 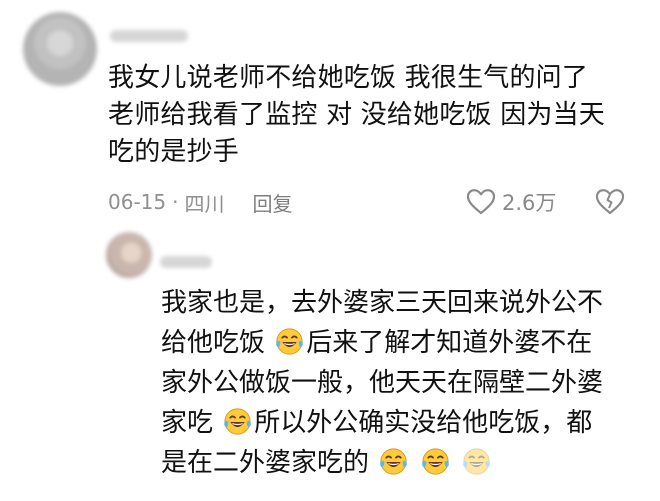 I want to click on reply-text-segment: 家吃, so click(x=187, y=423).